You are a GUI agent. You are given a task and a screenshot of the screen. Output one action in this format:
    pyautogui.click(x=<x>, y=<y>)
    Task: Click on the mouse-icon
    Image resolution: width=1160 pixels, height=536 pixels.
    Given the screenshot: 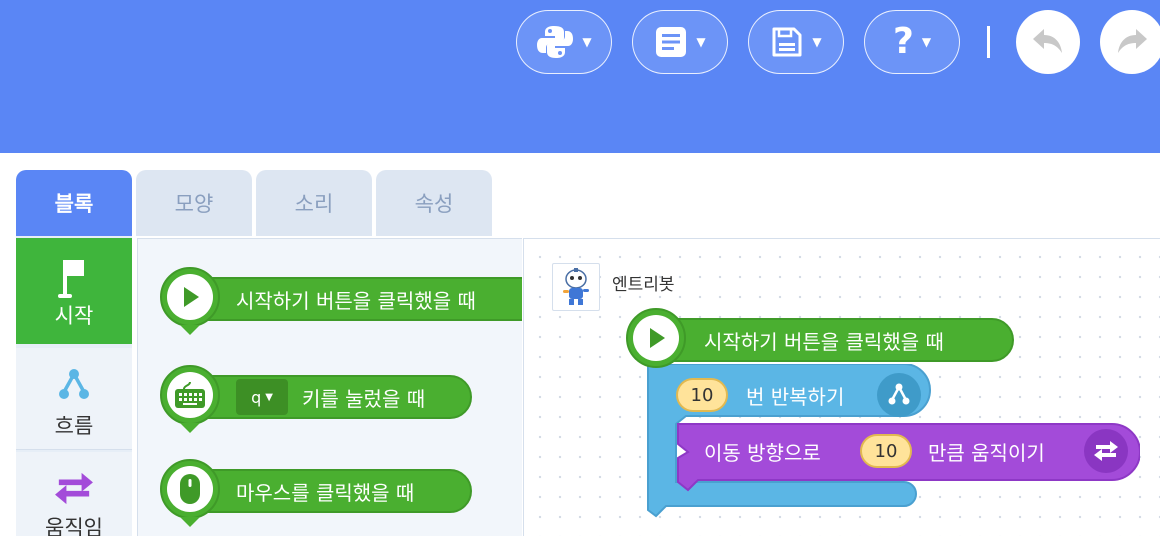 What is the action you would take?
    pyautogui.click(x=190, y=489)
    